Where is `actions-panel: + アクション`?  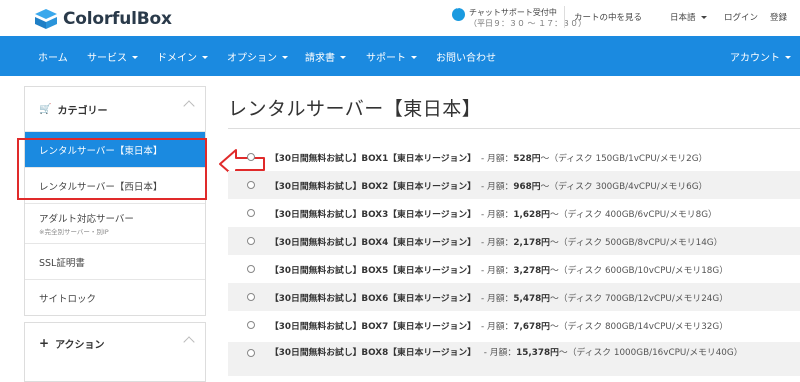 actions-panel: + アクション is located at coordinates (115, 352).